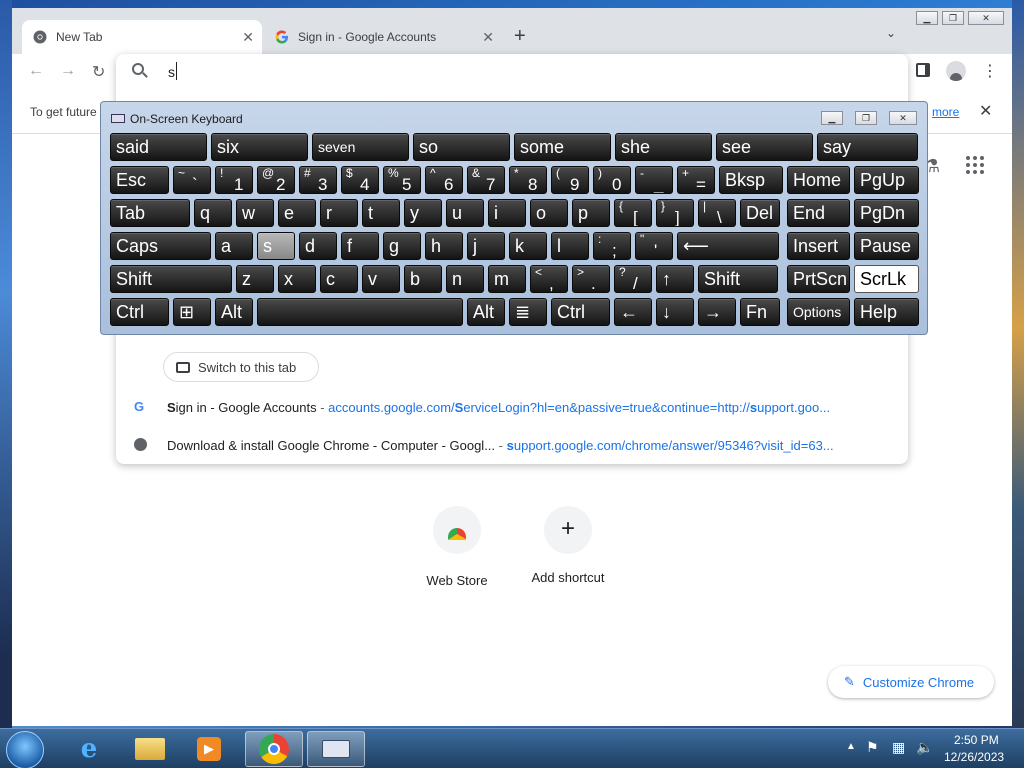 The height and width of the screenshot is (768, 1024). Describe the element at coordinates (976, 740) in the screenshot. I see `clock-time: 2:50 PM` at that location.